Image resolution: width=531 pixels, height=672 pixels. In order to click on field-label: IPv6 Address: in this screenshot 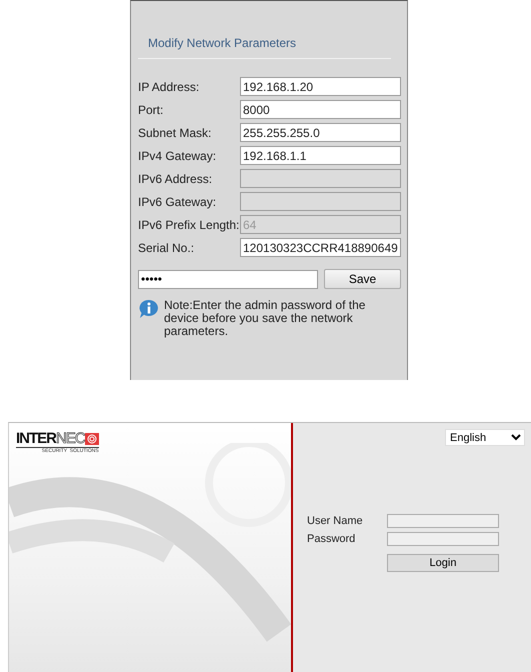, I will do `click(176, 179)`.